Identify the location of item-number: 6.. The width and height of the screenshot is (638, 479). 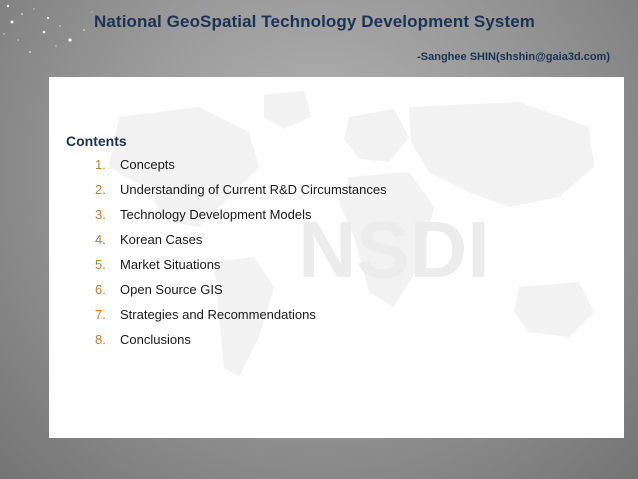
(100, 289).